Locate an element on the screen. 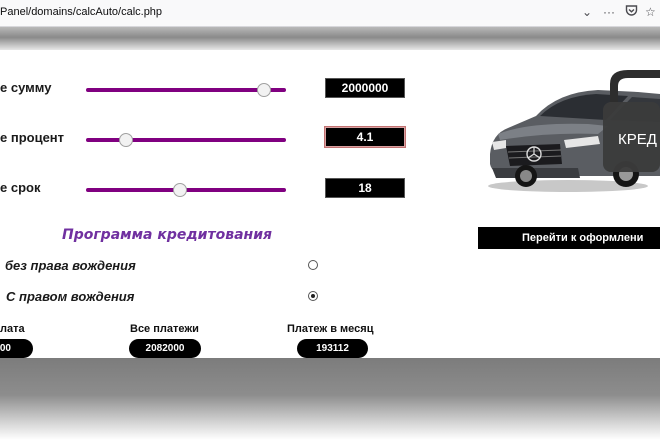 The height and width of the screenshot is (440, 660). car-image: КРЕД is located at coordinates (574, 129).